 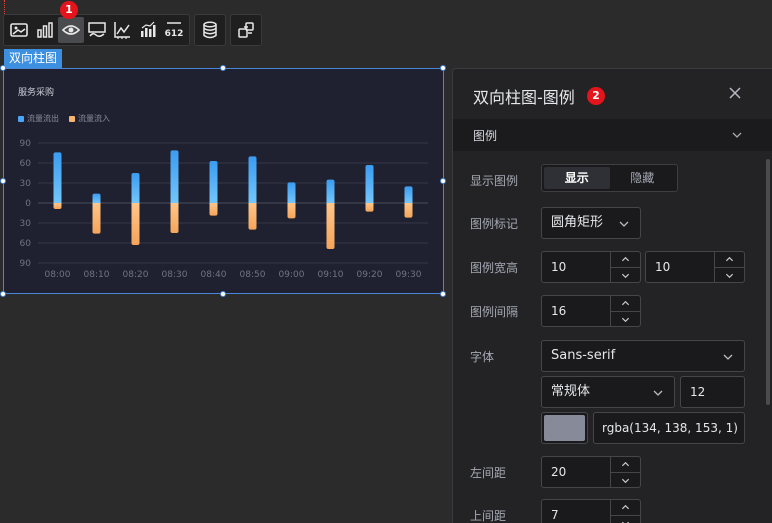 I want to click on visibility-icon, so click(x=70, y=30).